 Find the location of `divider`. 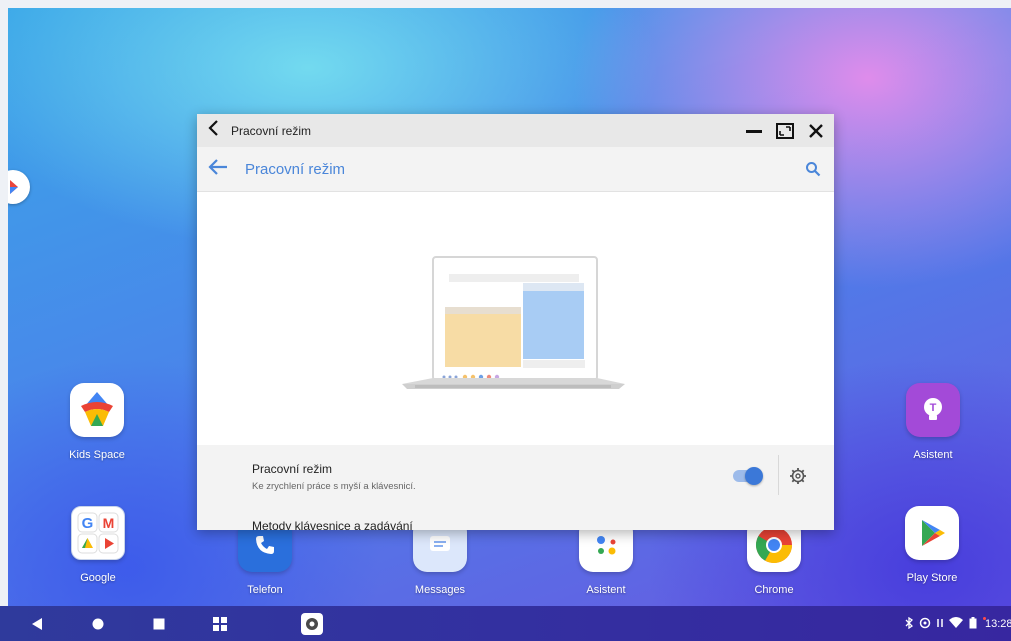

divider is located at coordinates (778, 475).